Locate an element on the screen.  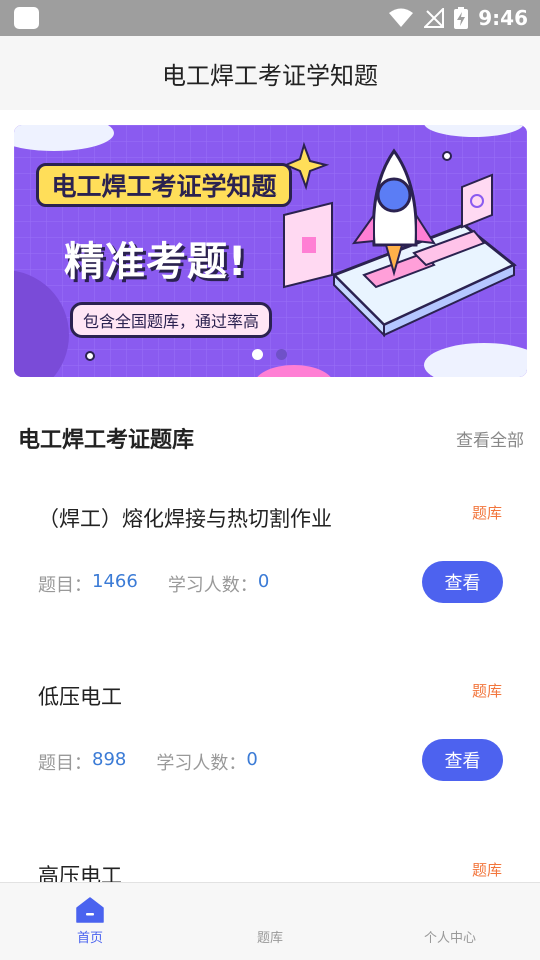
banner-title: 电工焊工考证学知题 is located at coordinates (164, 185).